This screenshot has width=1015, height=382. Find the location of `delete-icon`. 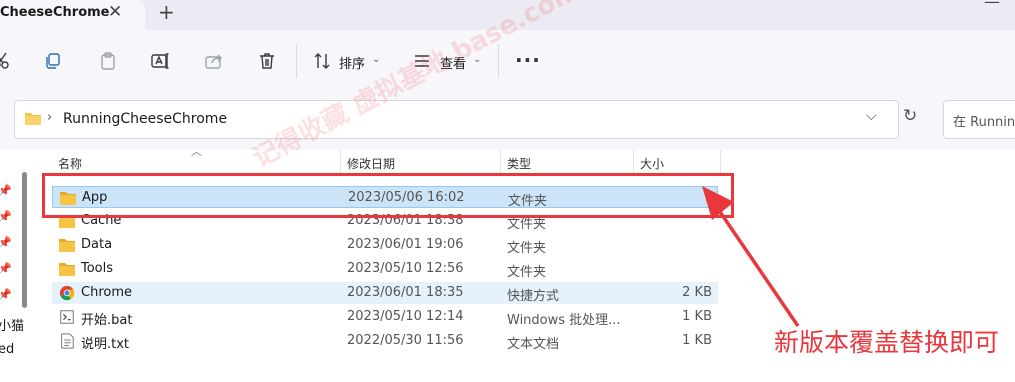

delete-icon is located at coordinates (267, 61).